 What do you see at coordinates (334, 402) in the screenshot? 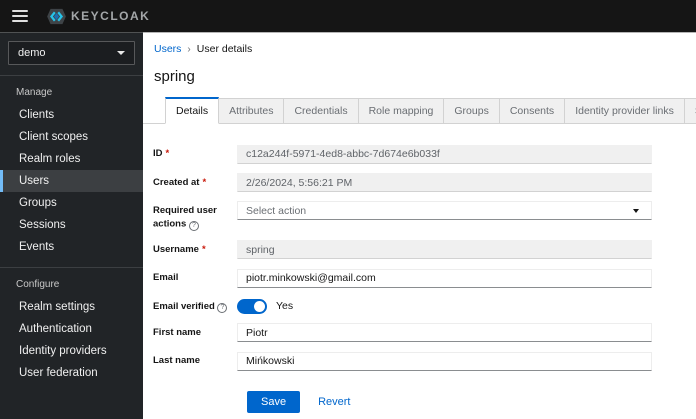
I see `revert-button: Revert` at bounding box center [334, 402].